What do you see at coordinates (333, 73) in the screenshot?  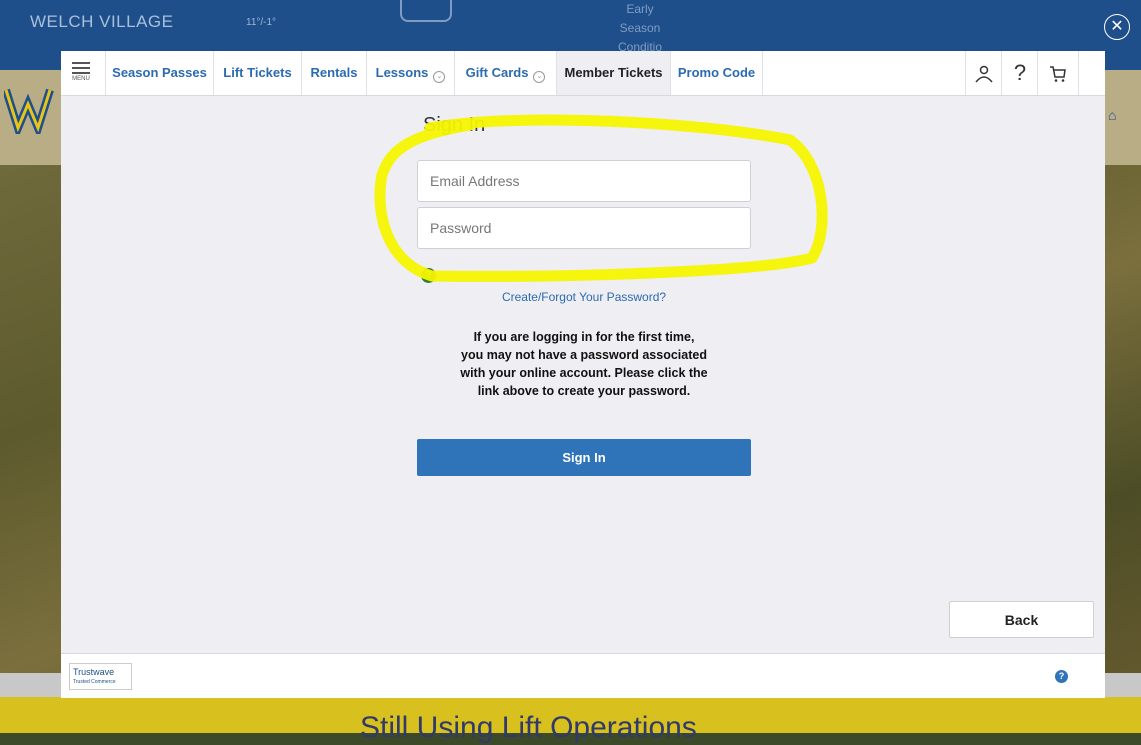 I see `tab-rentals: Rentals` at bounding box center [333, 73].